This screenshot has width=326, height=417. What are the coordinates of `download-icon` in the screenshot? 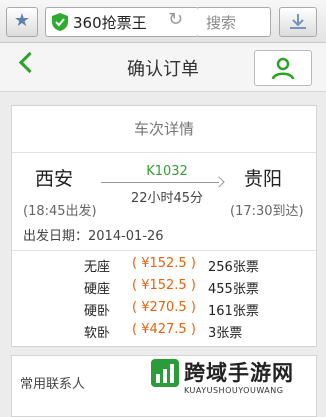 It's located at (298, 21).